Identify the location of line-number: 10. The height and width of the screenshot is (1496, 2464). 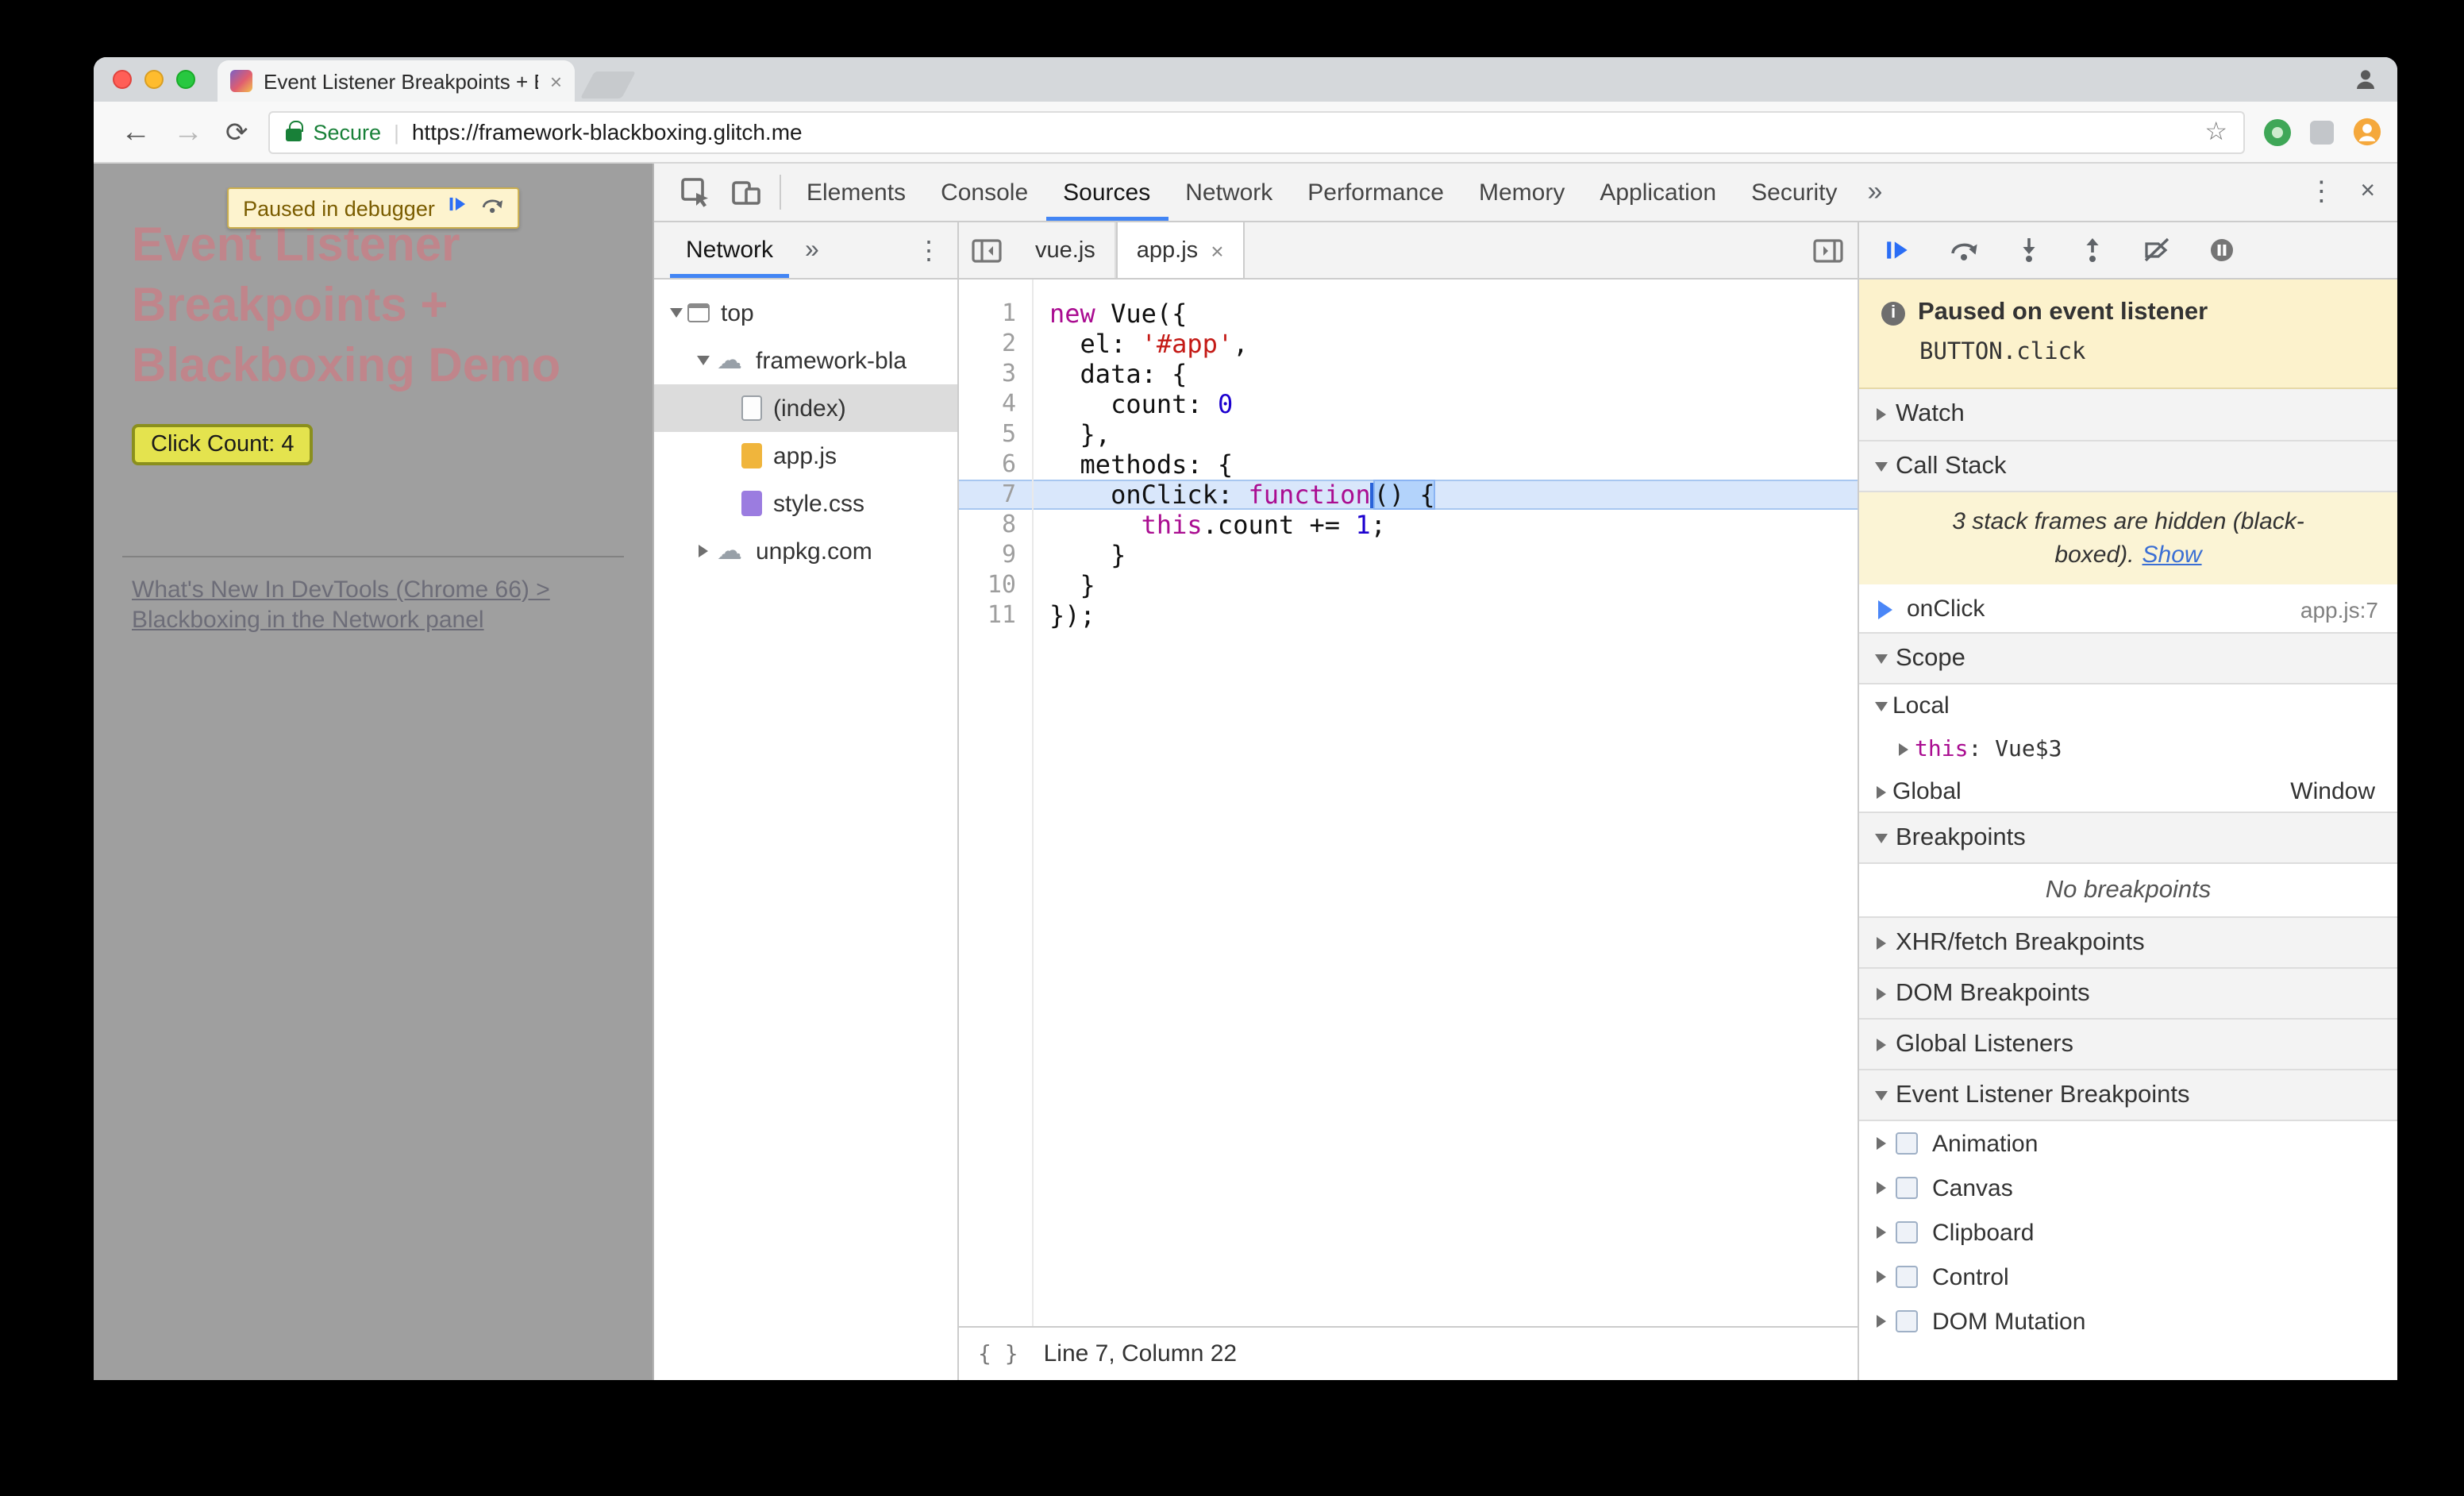
(995, 585).